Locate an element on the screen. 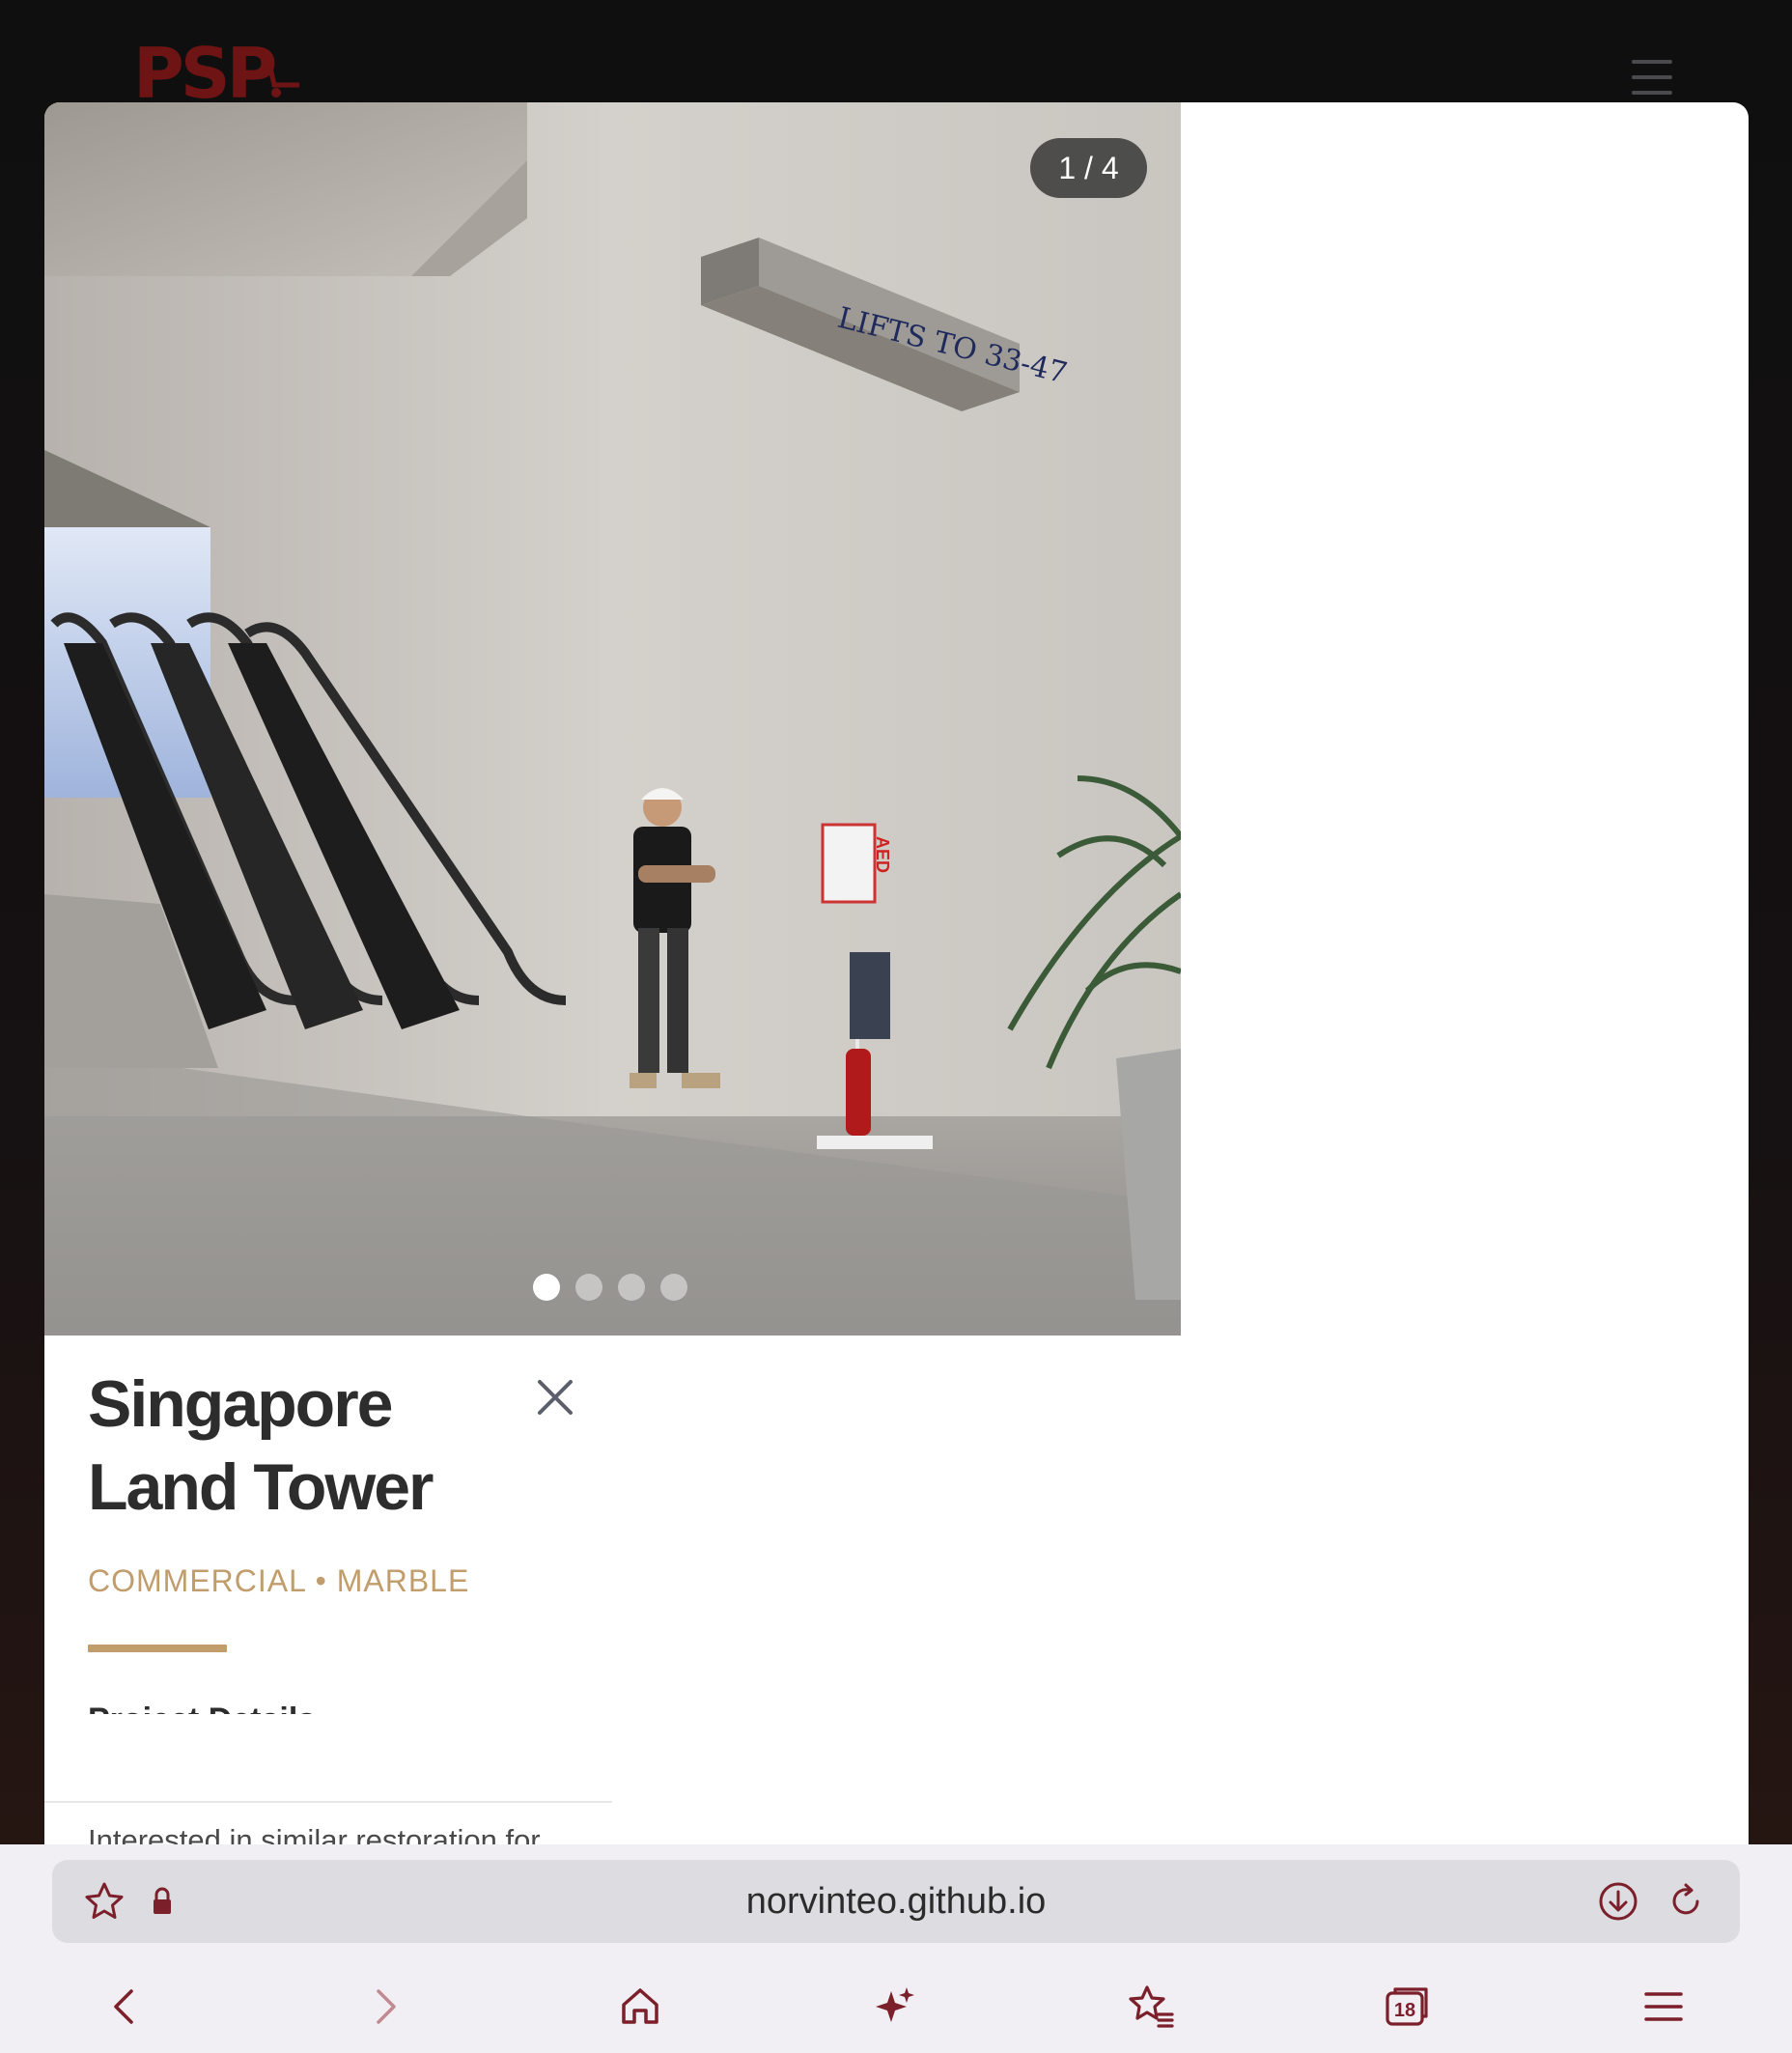 Image resolution: width=1792 pixels, height=2053 pixels. tabs-icon: 18 is located at coordinates (1407, 2007).